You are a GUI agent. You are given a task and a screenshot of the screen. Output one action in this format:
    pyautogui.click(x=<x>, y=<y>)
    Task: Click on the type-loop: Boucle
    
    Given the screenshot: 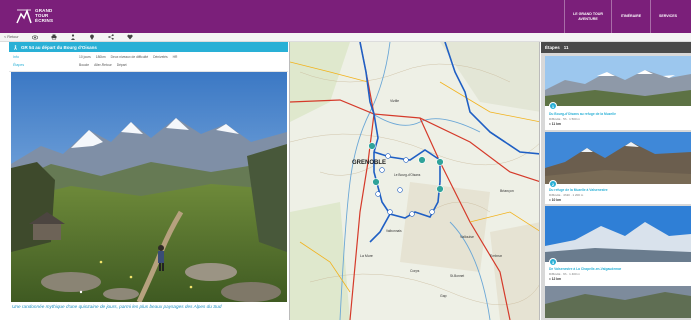 What is the action you would take?
    pyautogui.click(x=84, y=65)
    